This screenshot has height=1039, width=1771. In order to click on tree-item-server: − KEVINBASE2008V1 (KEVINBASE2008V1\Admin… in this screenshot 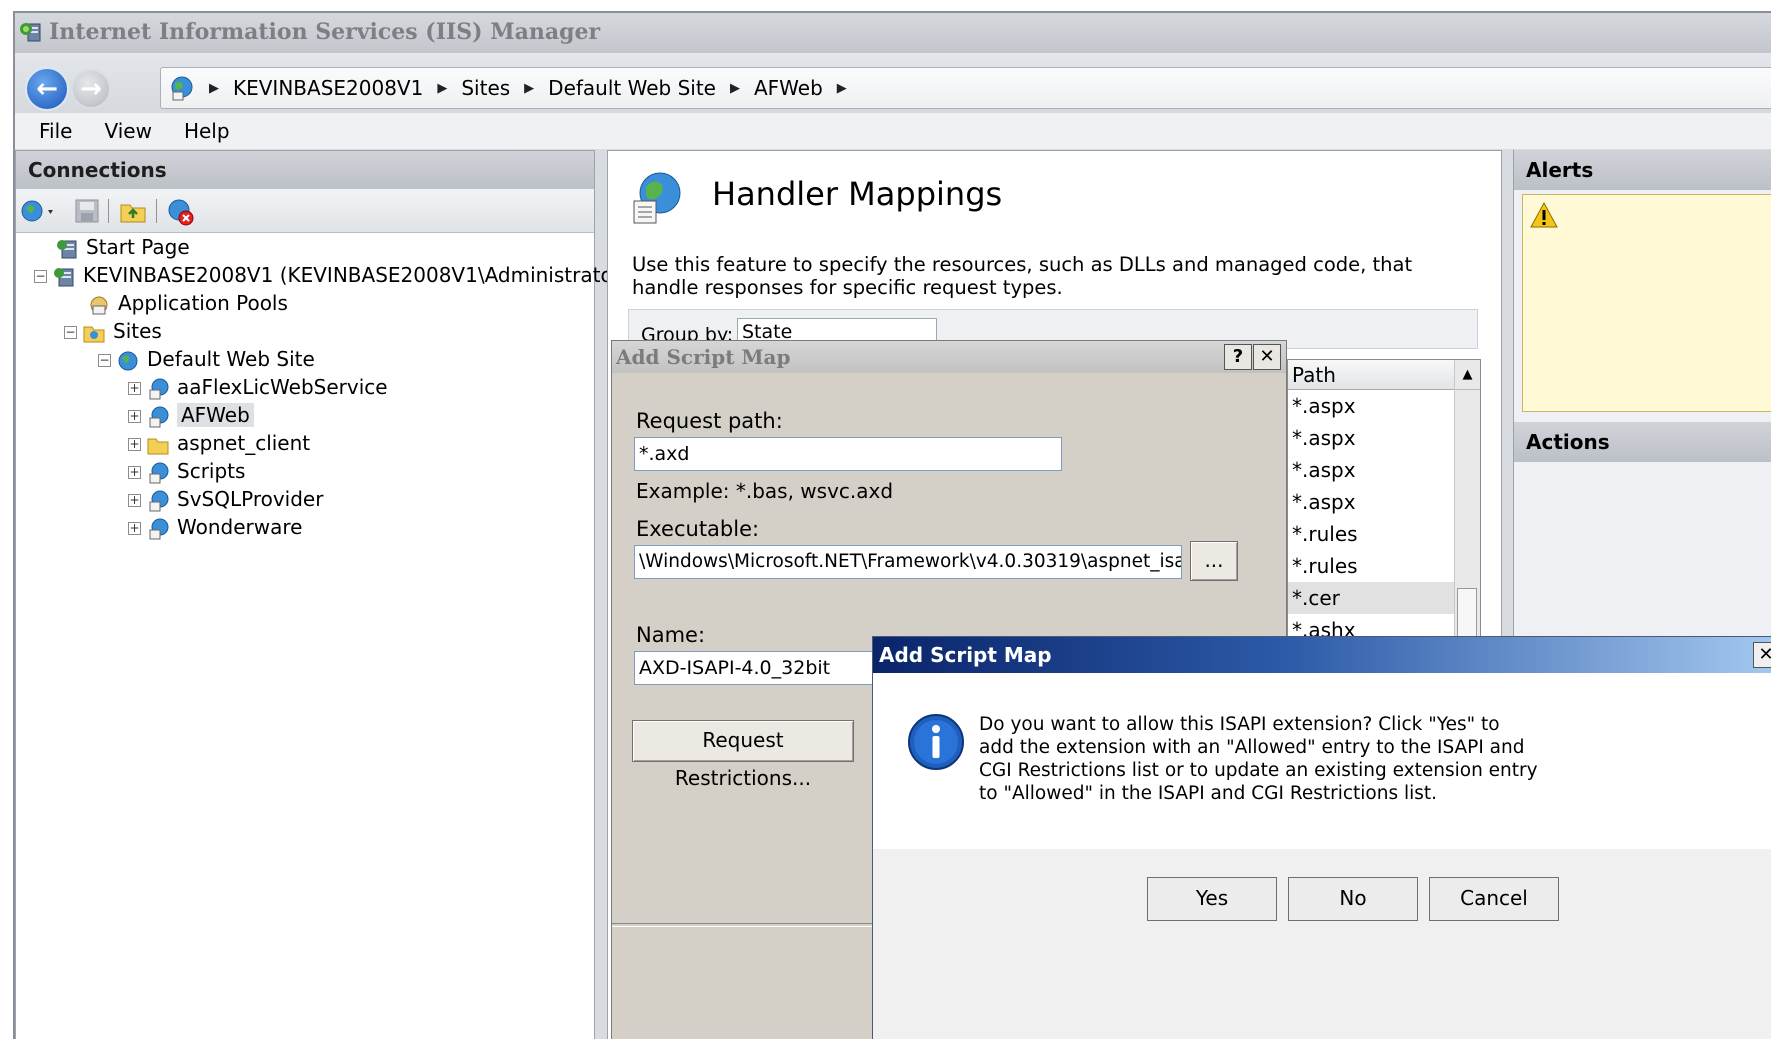, I will do `click(331, 275)`.